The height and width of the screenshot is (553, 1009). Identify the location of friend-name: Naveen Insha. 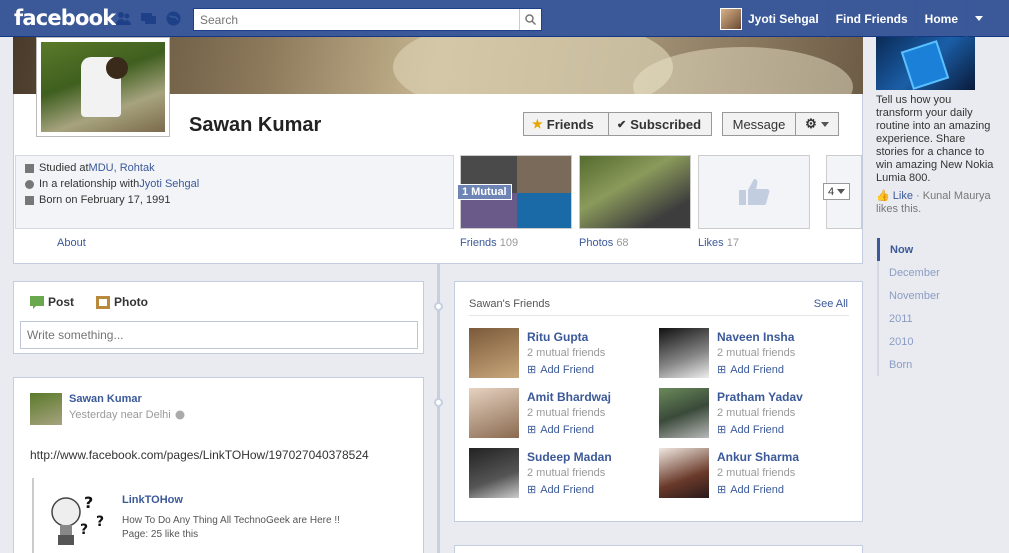
(755, 337).